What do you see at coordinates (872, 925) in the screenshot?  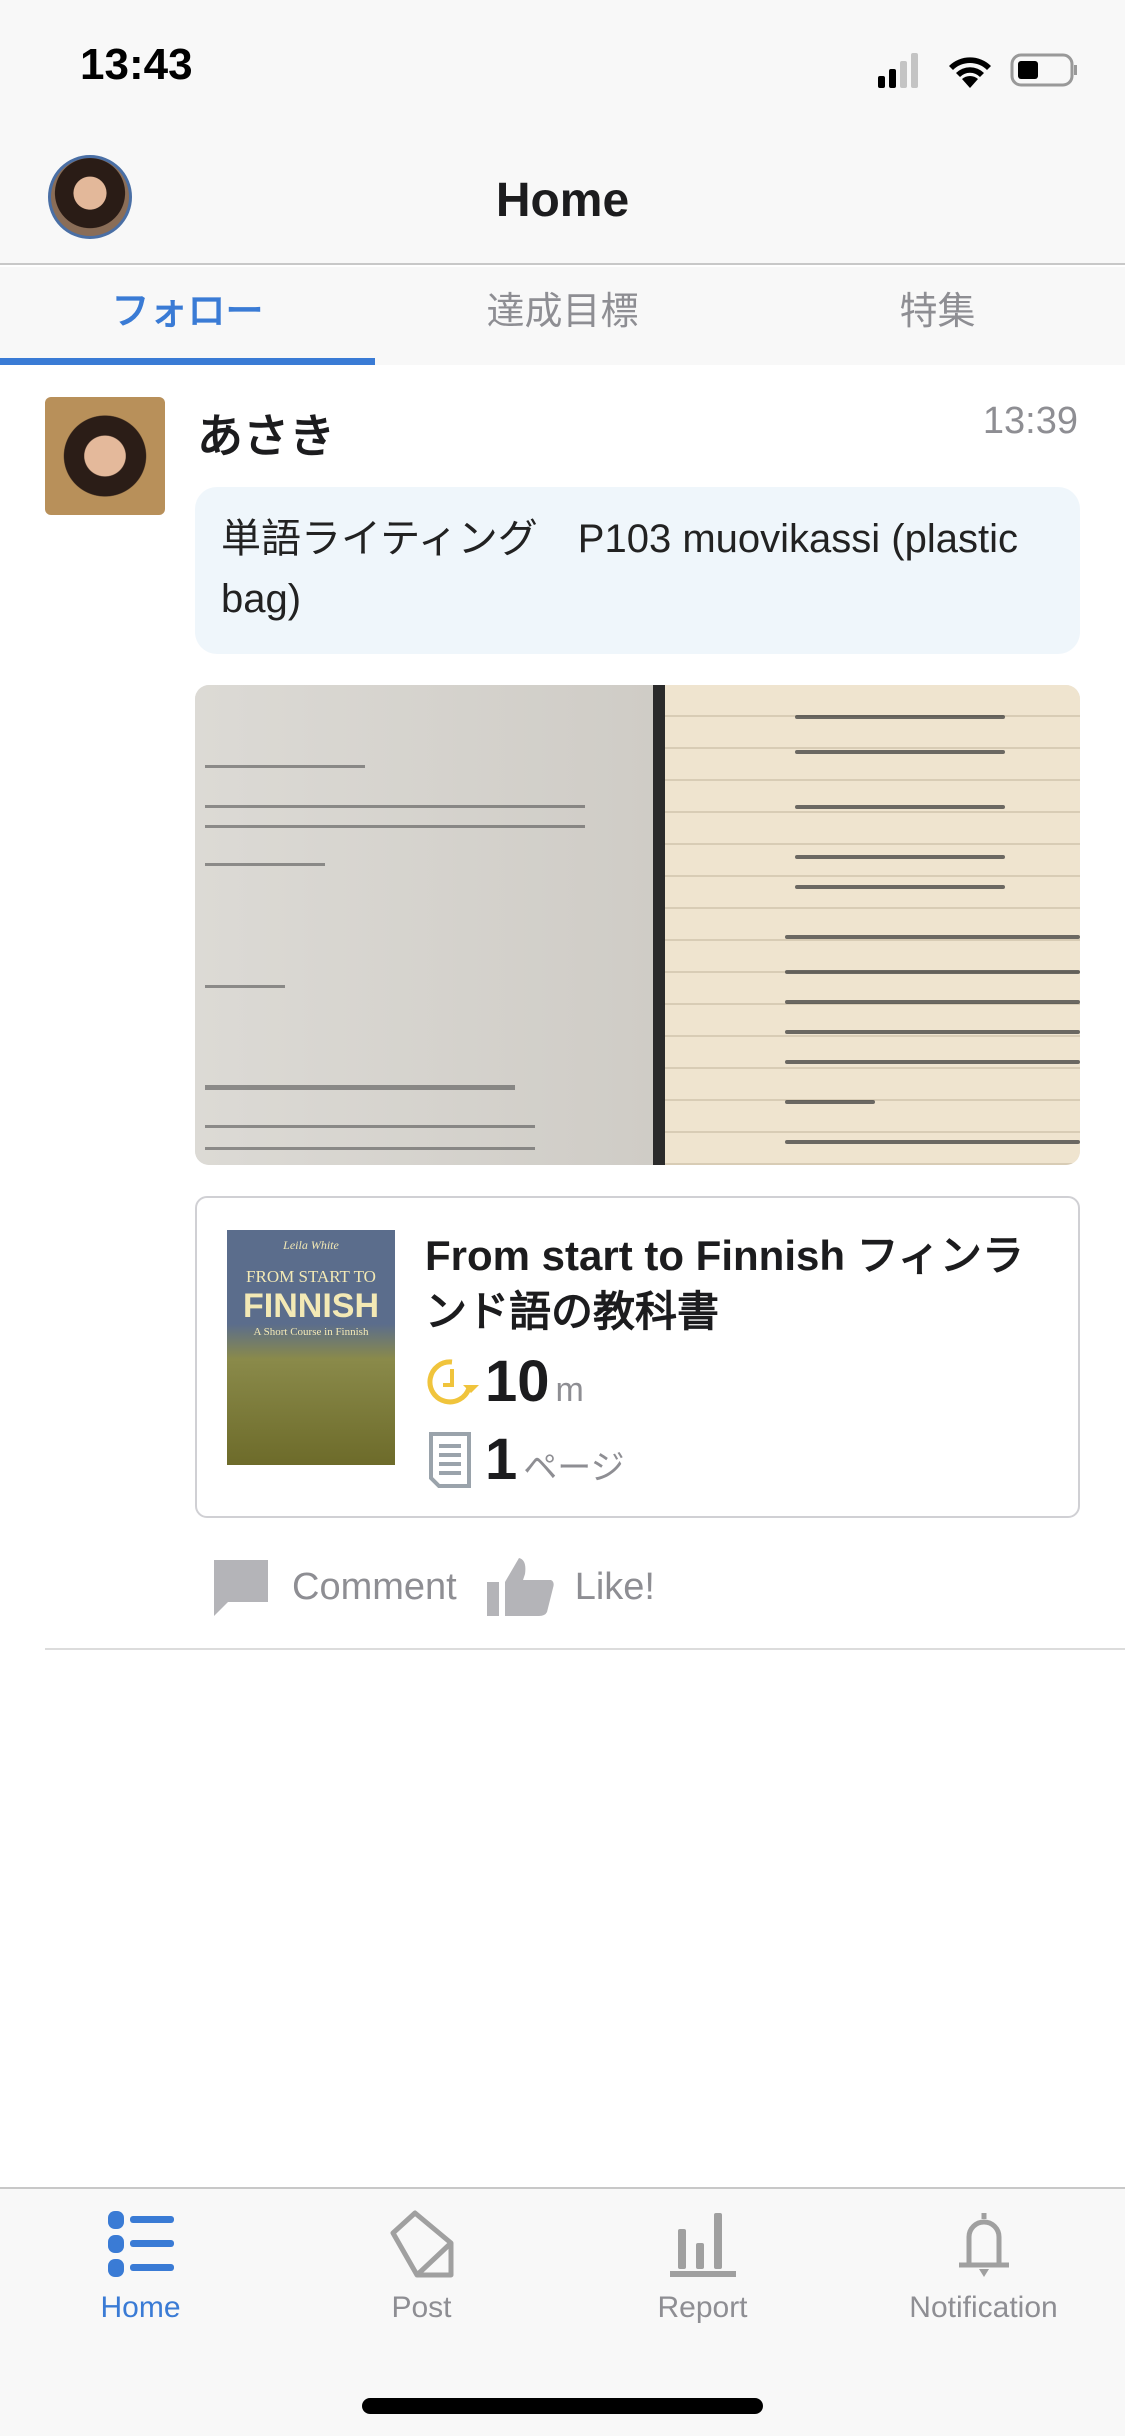 I see `notebook-page` at bounding box center [872, 925].